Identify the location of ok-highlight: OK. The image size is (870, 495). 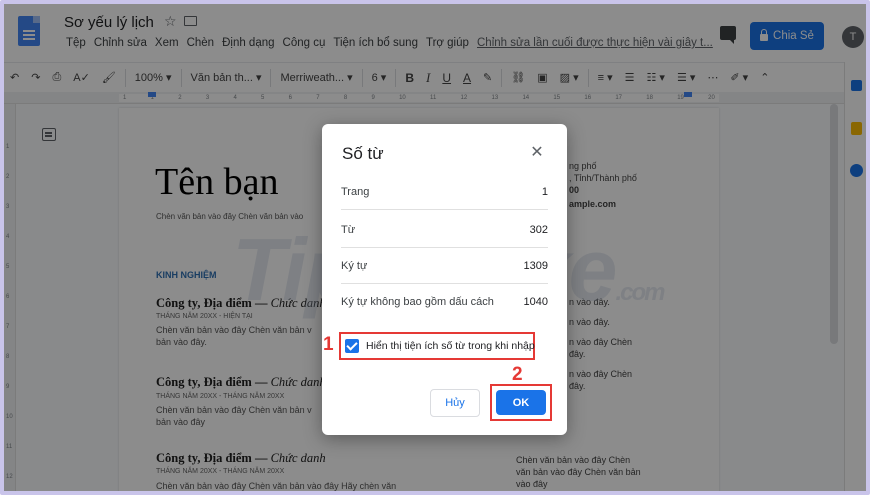
(521, 402).